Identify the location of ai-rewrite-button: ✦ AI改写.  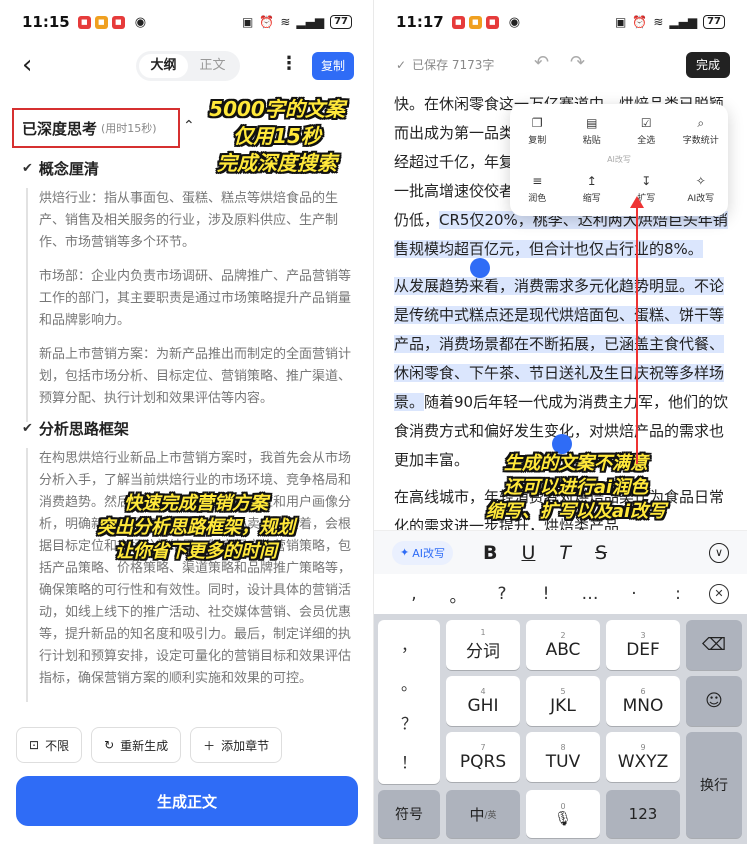
(422, 552).